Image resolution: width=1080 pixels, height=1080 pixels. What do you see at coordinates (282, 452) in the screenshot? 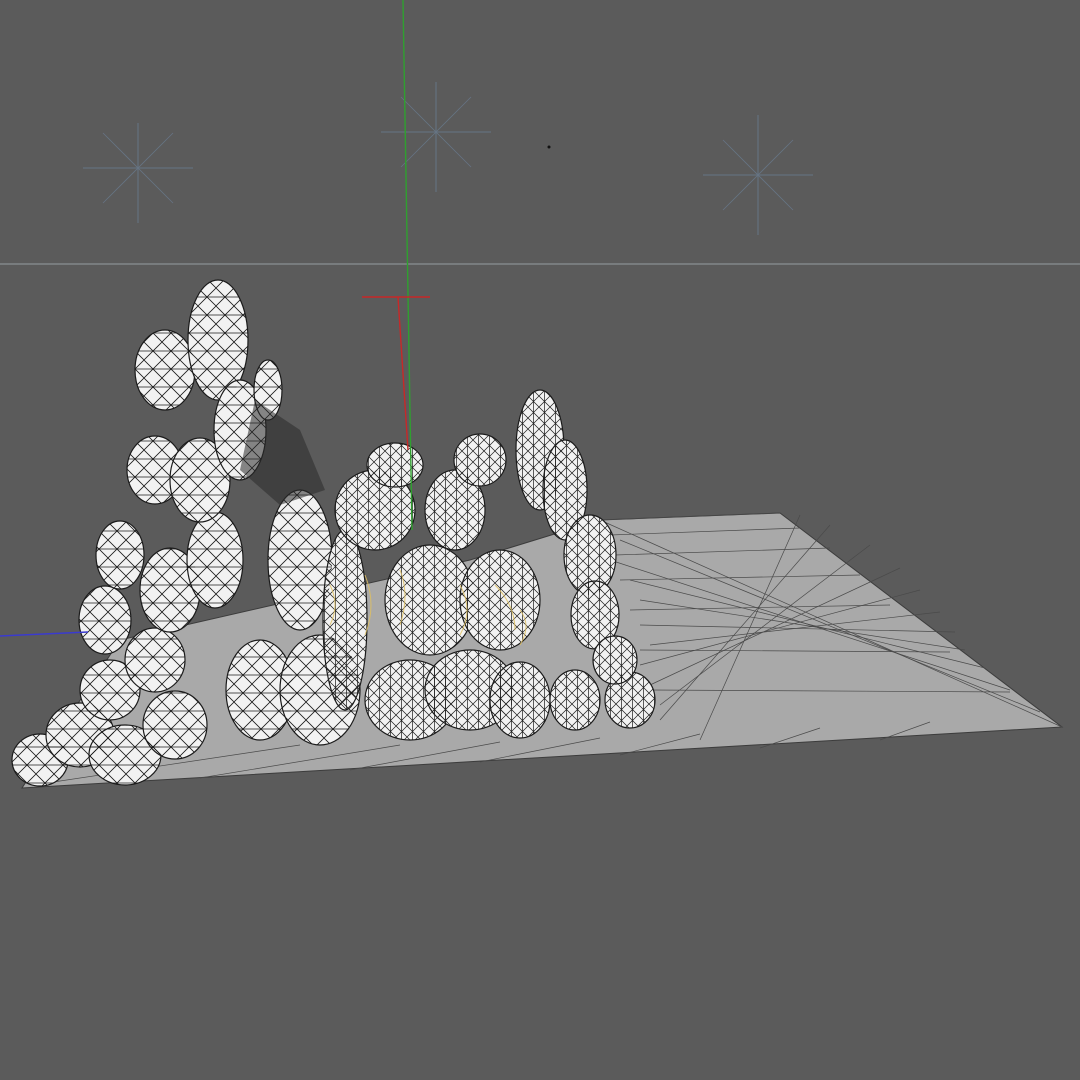
I see `rock-crevice-shading` at bounding box center [282, 452].